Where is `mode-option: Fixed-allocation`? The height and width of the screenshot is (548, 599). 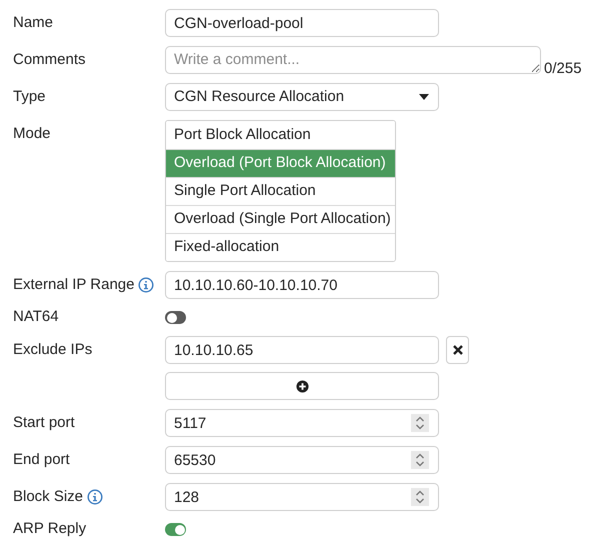 mode-option: Fixed-allocation is located at coordinates (280, 247).